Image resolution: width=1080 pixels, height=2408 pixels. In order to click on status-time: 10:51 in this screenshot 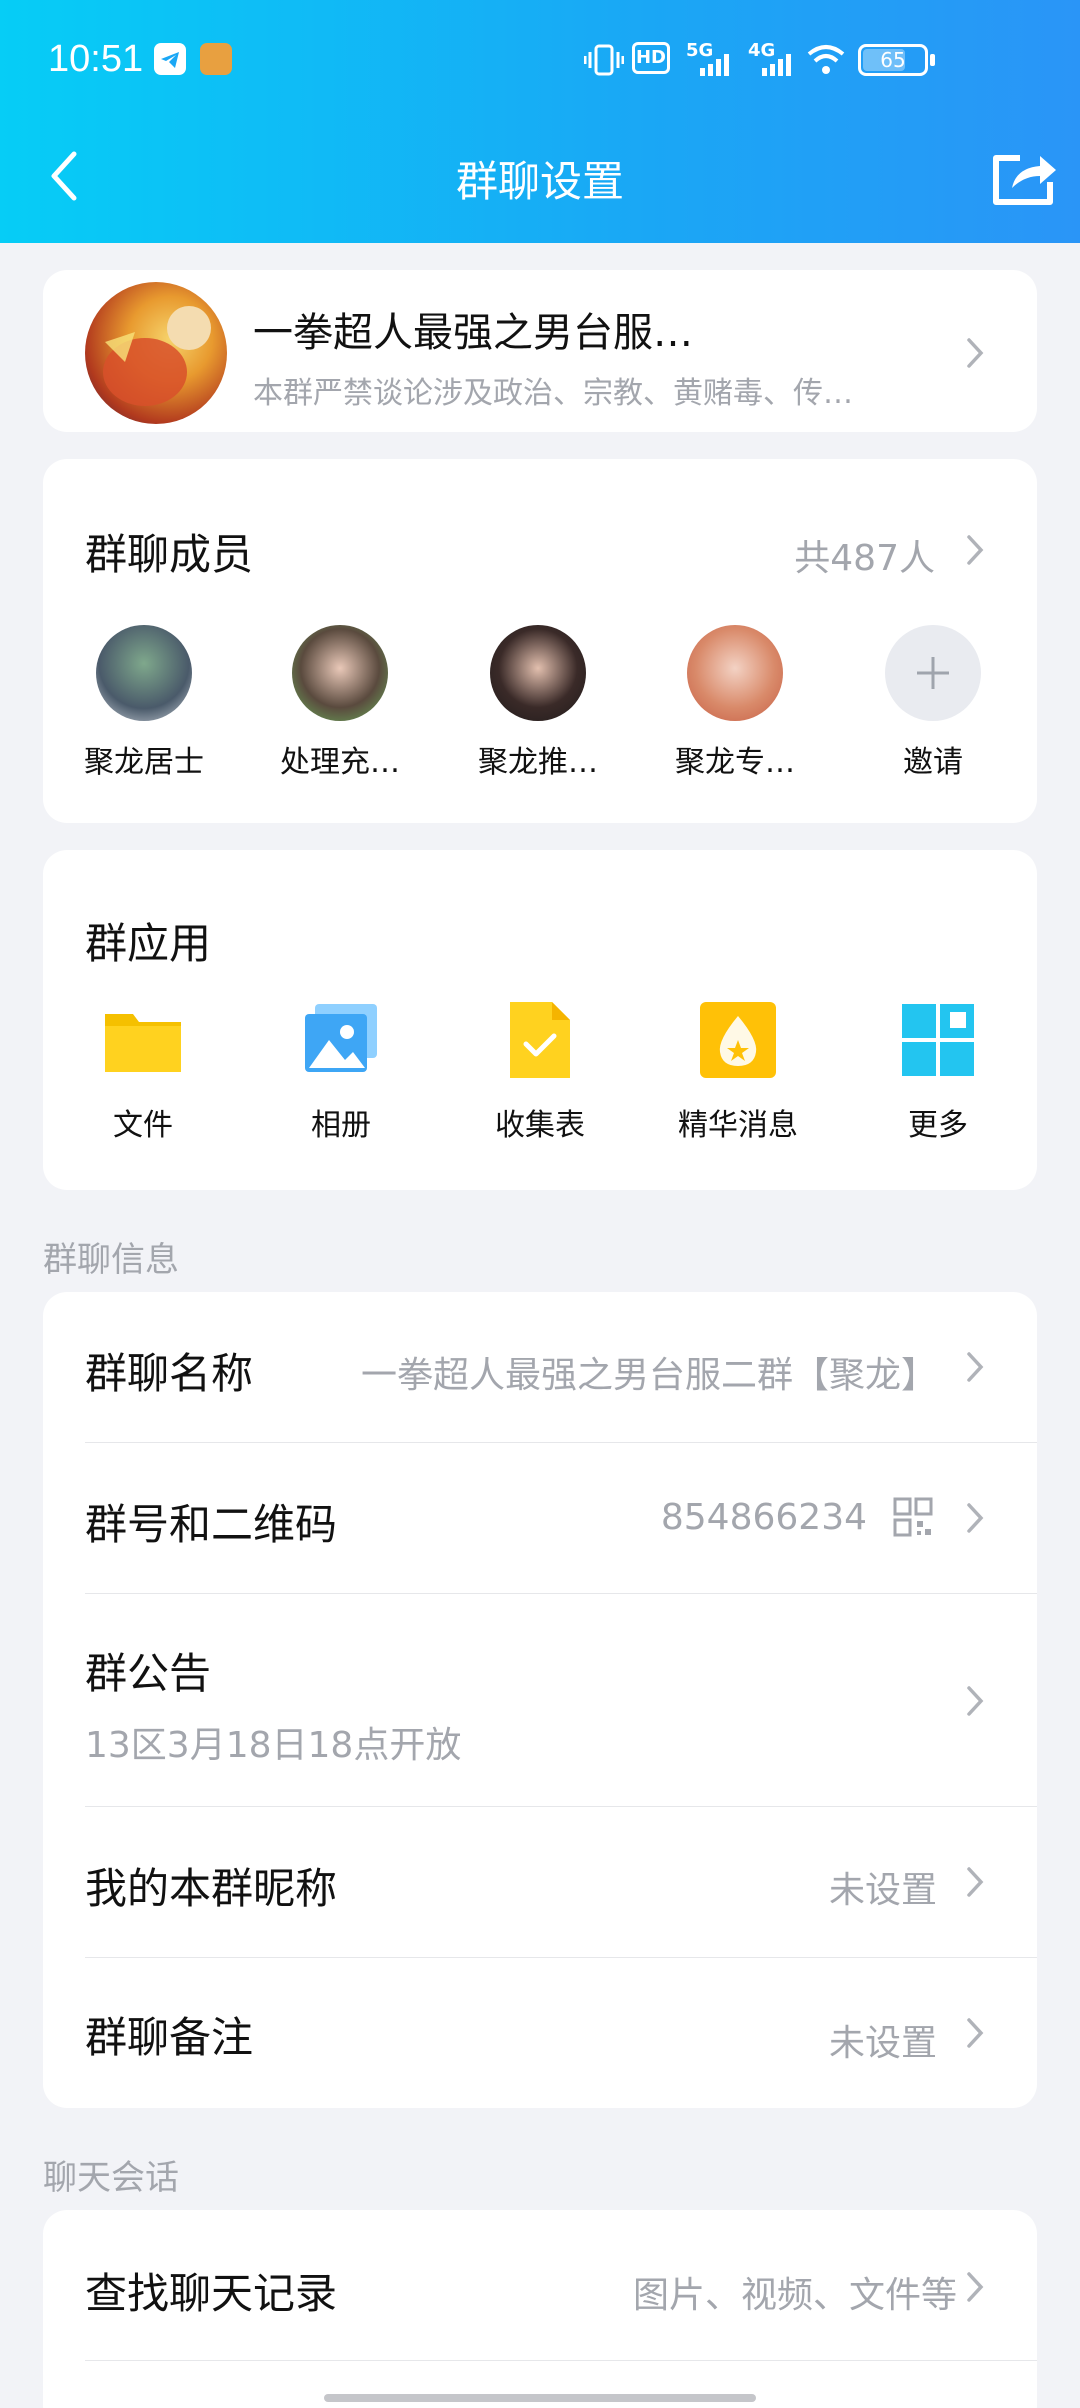, I will do `click(96, 59)`.